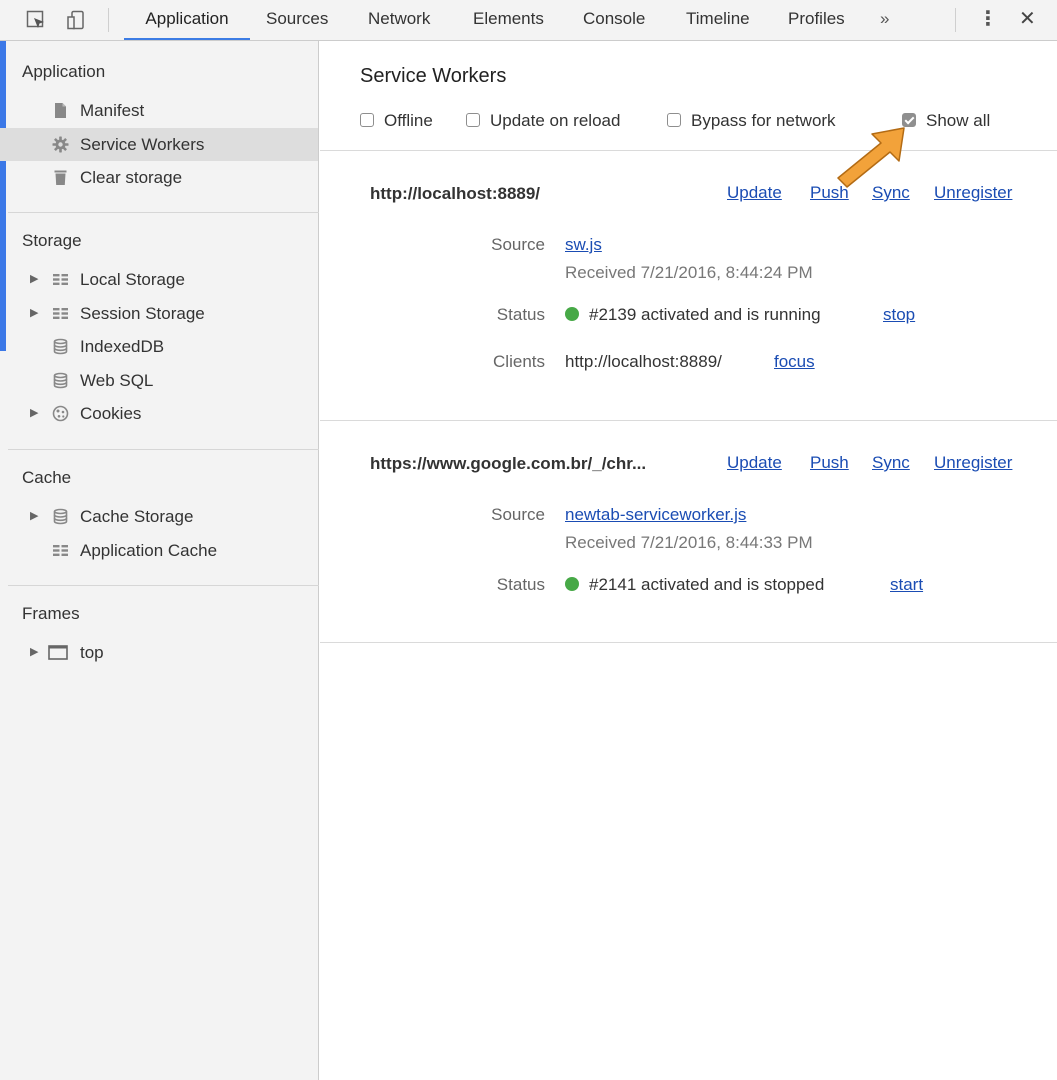 The height and width of the screenshot is (1080, 1057). I want to click on more-tabs-icon: », so click(884, 20).